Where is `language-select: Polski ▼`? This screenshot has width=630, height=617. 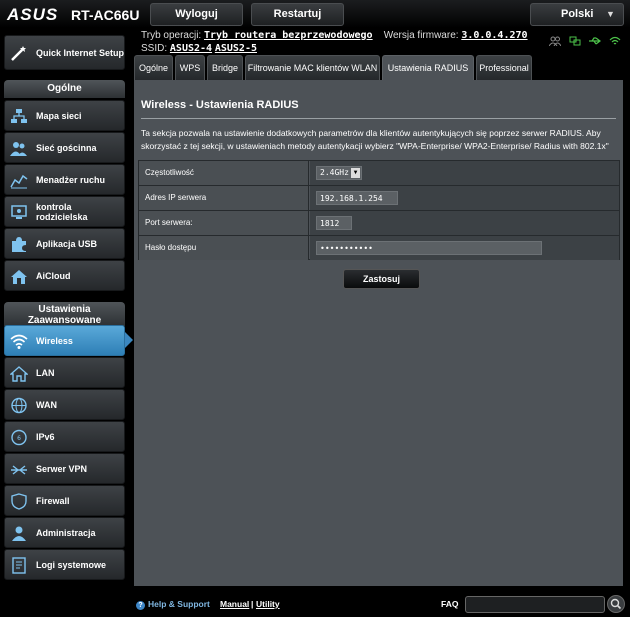
language-select: Polski ▼ is located at coordinates (577, 14).